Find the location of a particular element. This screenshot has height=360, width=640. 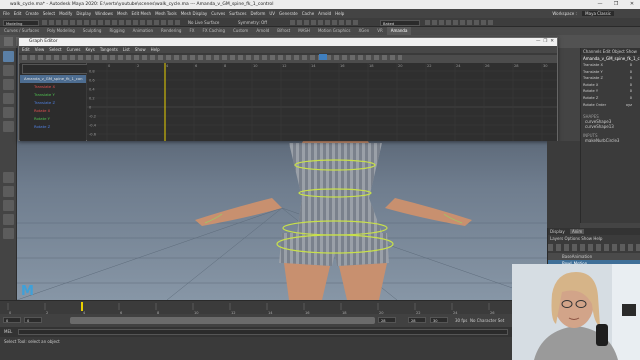

shelf-tab-motion-graphics: Motion Graphics is located at coordinates (334, 31).